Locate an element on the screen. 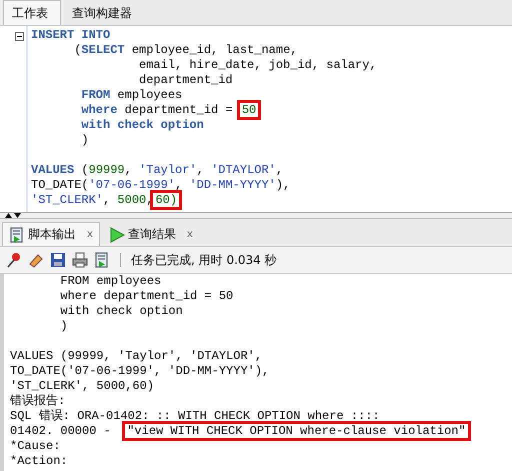 This screenshot has height=471, width=512. output-line: where department_id = 50 is located at coordinates (146, 296).